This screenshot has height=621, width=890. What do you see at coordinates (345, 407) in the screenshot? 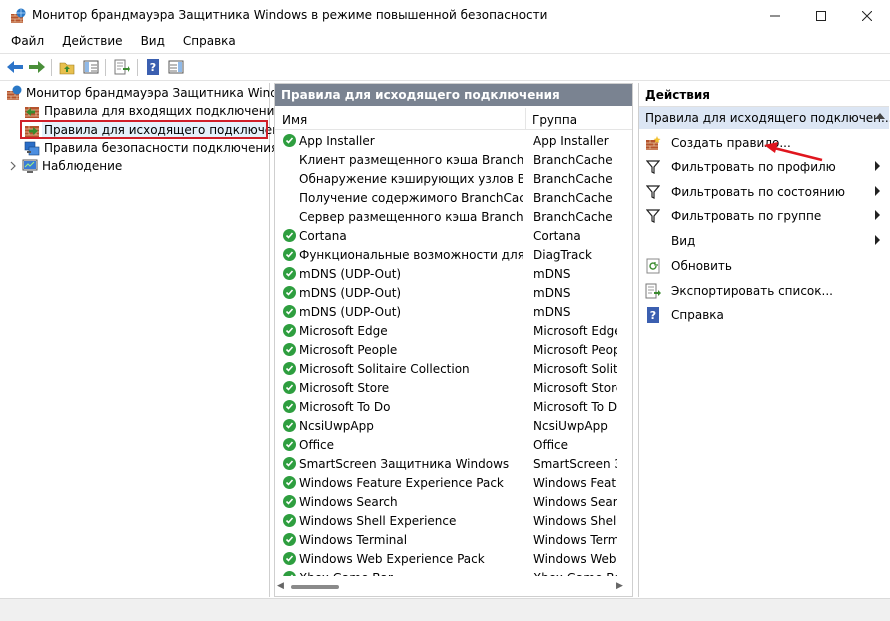
I see `rule-name: Microsoft To Do` at bounding box center [345, 407].